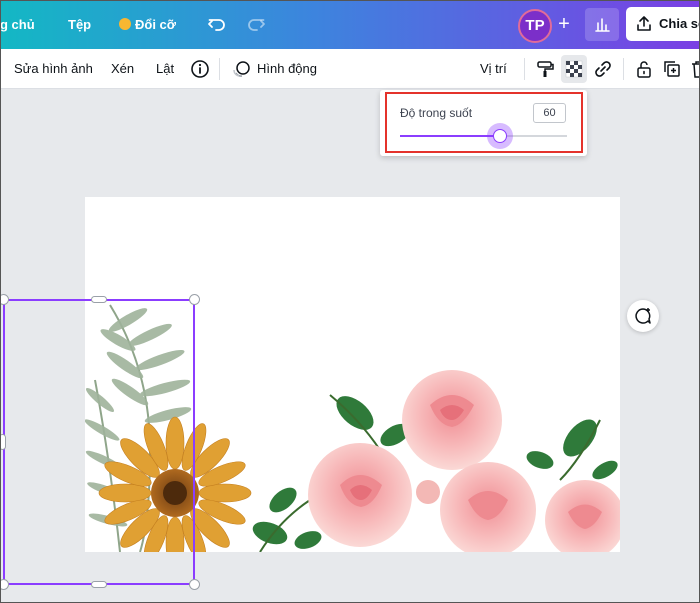 The image size is (700, 603). I want to click on resize-handle-top, so click(99, 299).